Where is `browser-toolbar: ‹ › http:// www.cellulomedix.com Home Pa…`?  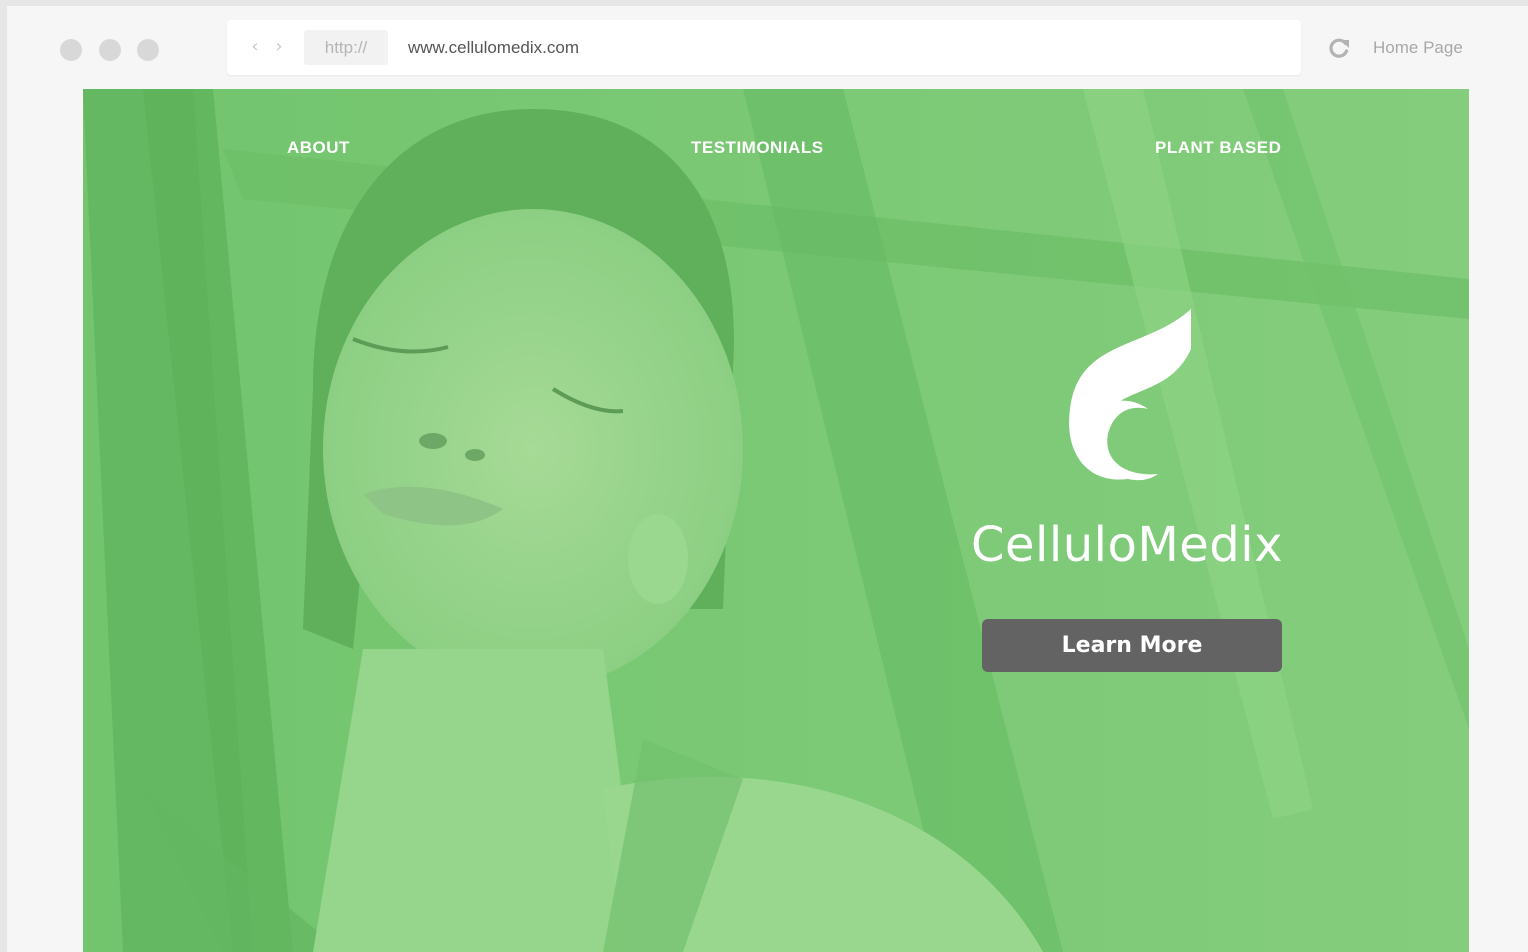 browser-toolbar: ‹ › http:// www.cellulomedix.com Home Pa… is located at coordinates (767, 47).